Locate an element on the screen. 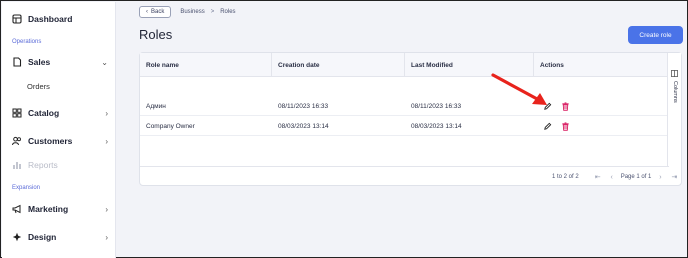 The height and width of the screenshot is (258, 688). edit-icon is located at coordinates (547, 126).